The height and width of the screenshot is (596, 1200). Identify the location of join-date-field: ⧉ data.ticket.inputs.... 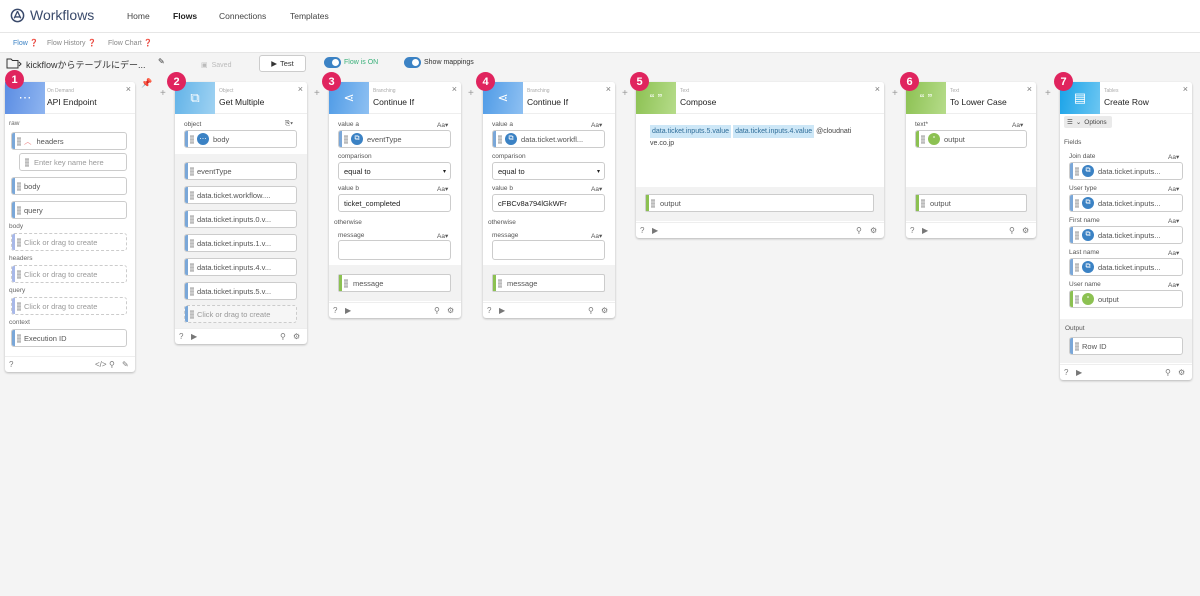
(1126, 171).